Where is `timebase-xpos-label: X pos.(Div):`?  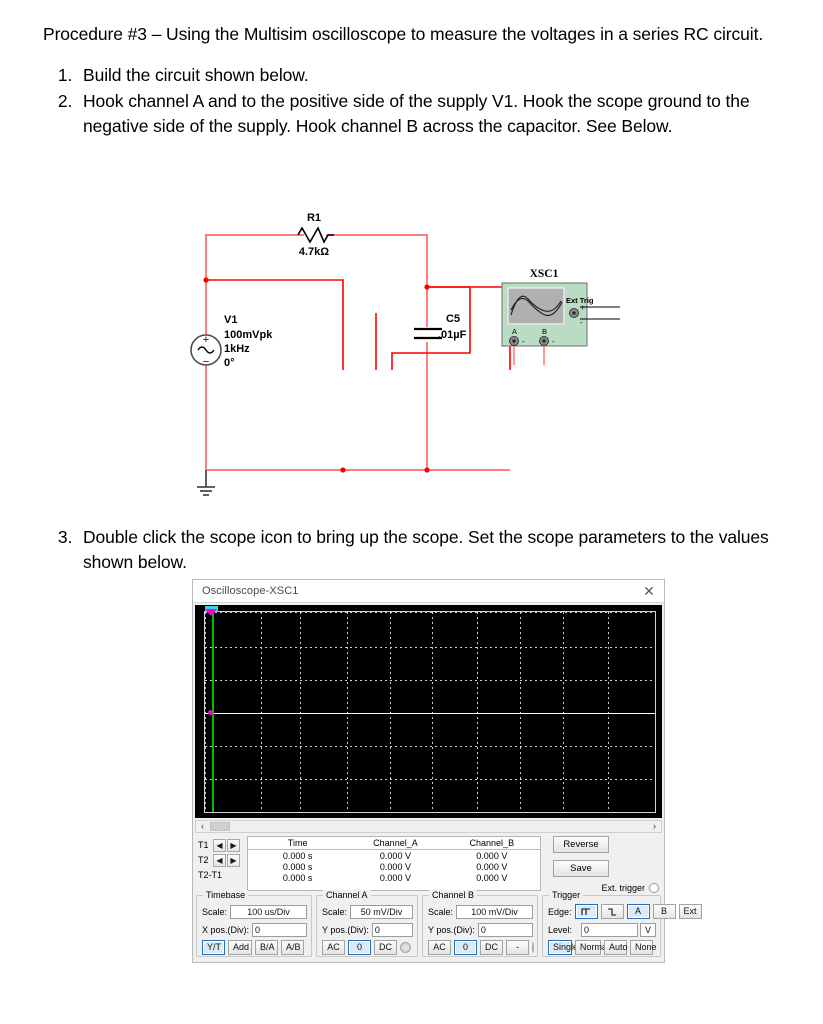 timebase-xpos-label: X pos.(Div): is located at coordinates (226, 930).